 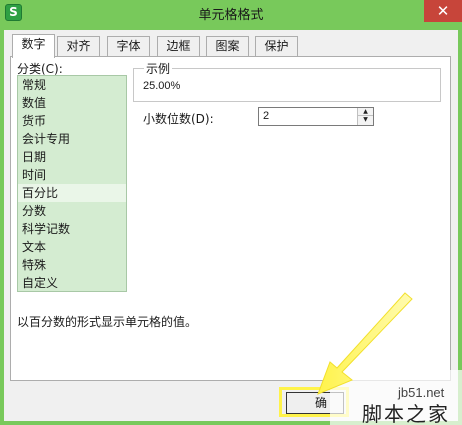 What do you see at coordinates (33, 46) in the screenshot?
I see `tab-number: 数字` at bounding box center [33, 46].